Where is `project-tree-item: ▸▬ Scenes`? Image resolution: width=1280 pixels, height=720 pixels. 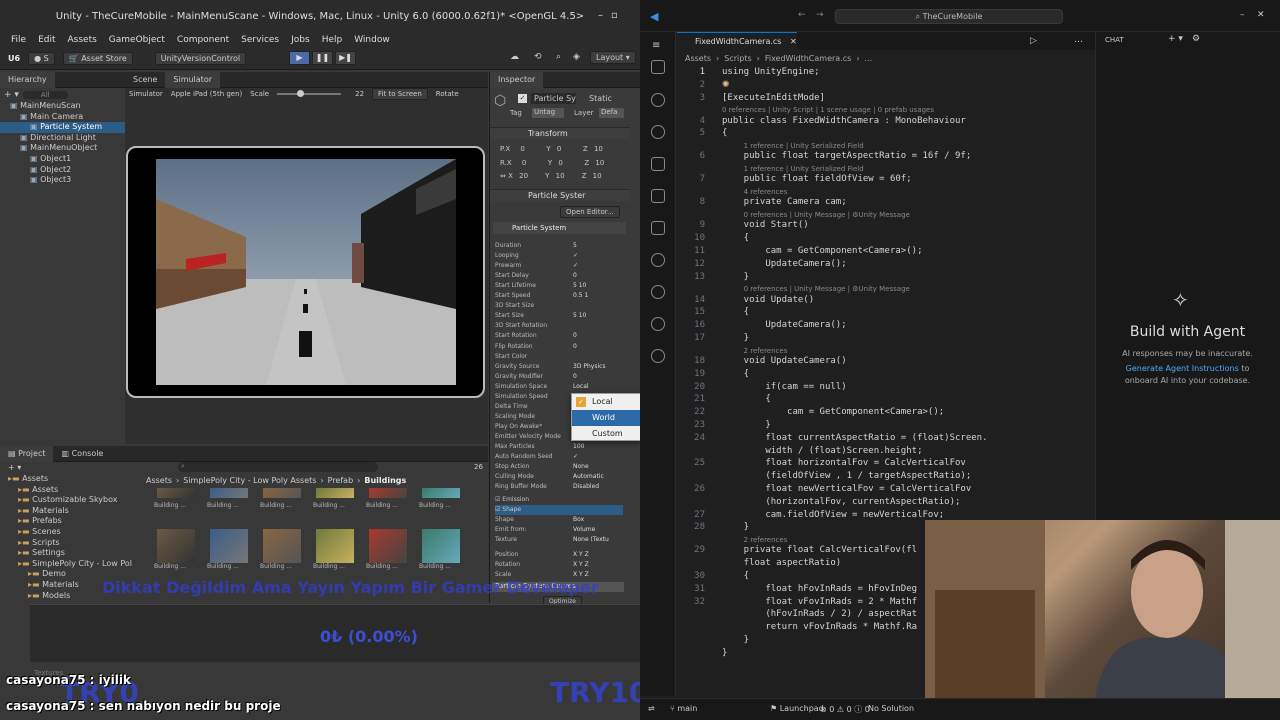 project-tree-item: ▸▬ Scenes is located at coordinates (69, 532).